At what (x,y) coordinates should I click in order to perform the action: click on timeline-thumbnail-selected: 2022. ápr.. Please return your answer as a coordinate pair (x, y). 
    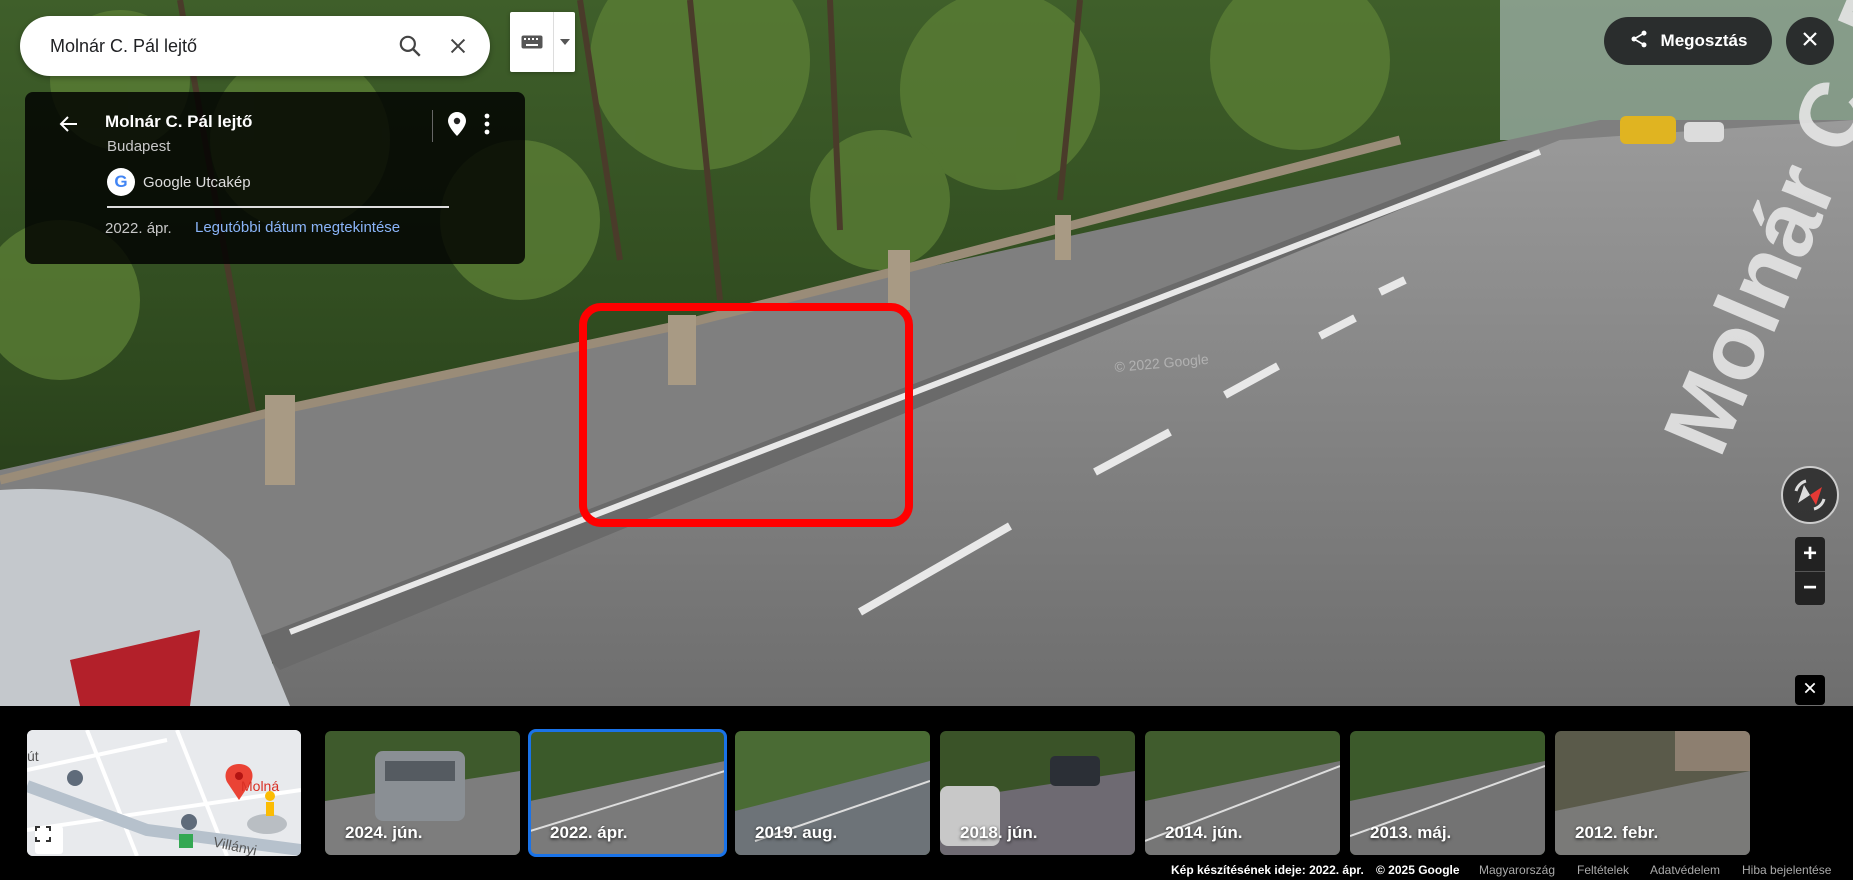
    Looking at the image, I should click on (627, 793).